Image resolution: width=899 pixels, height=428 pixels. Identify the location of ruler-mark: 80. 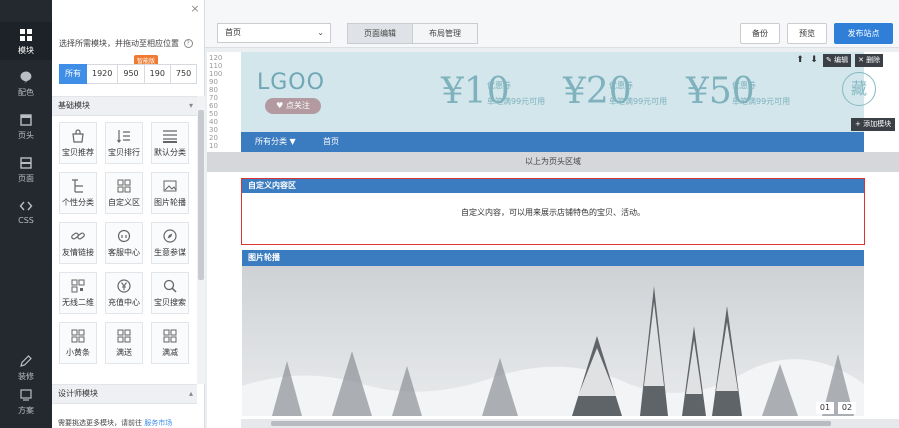
(213, 90).